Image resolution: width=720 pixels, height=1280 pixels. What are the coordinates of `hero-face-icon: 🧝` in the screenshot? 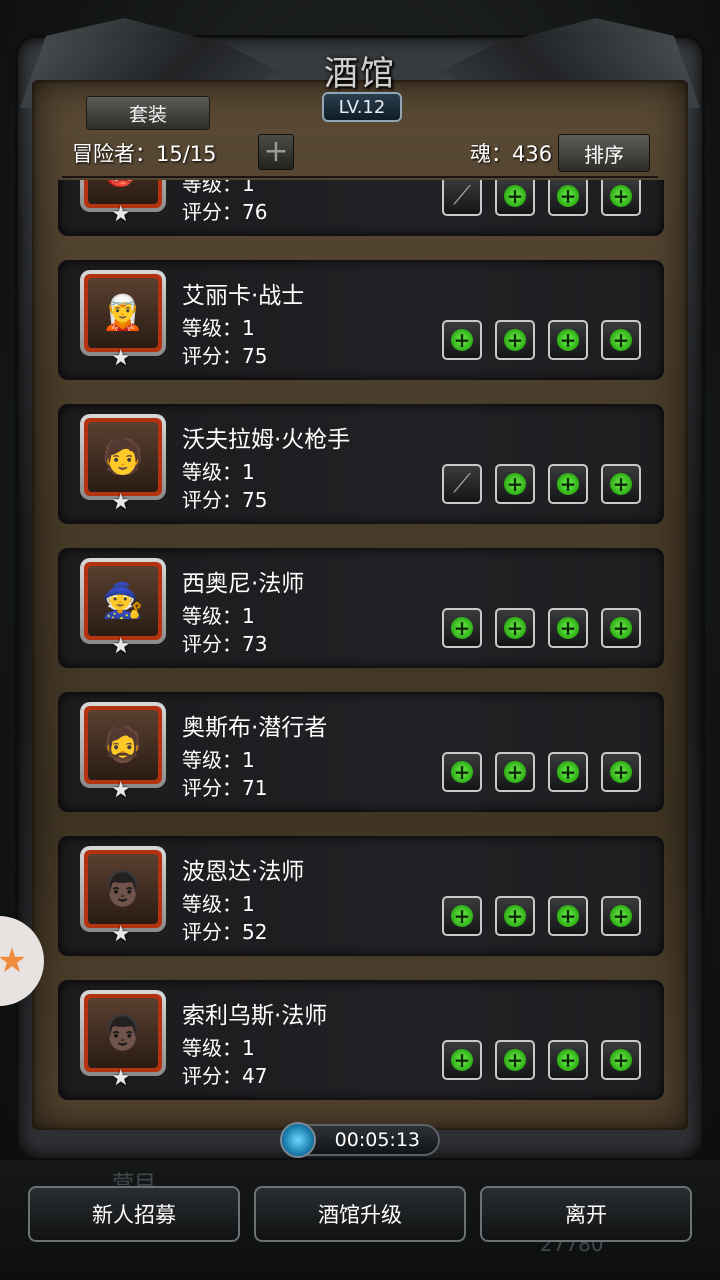 It's located at (123, 313).